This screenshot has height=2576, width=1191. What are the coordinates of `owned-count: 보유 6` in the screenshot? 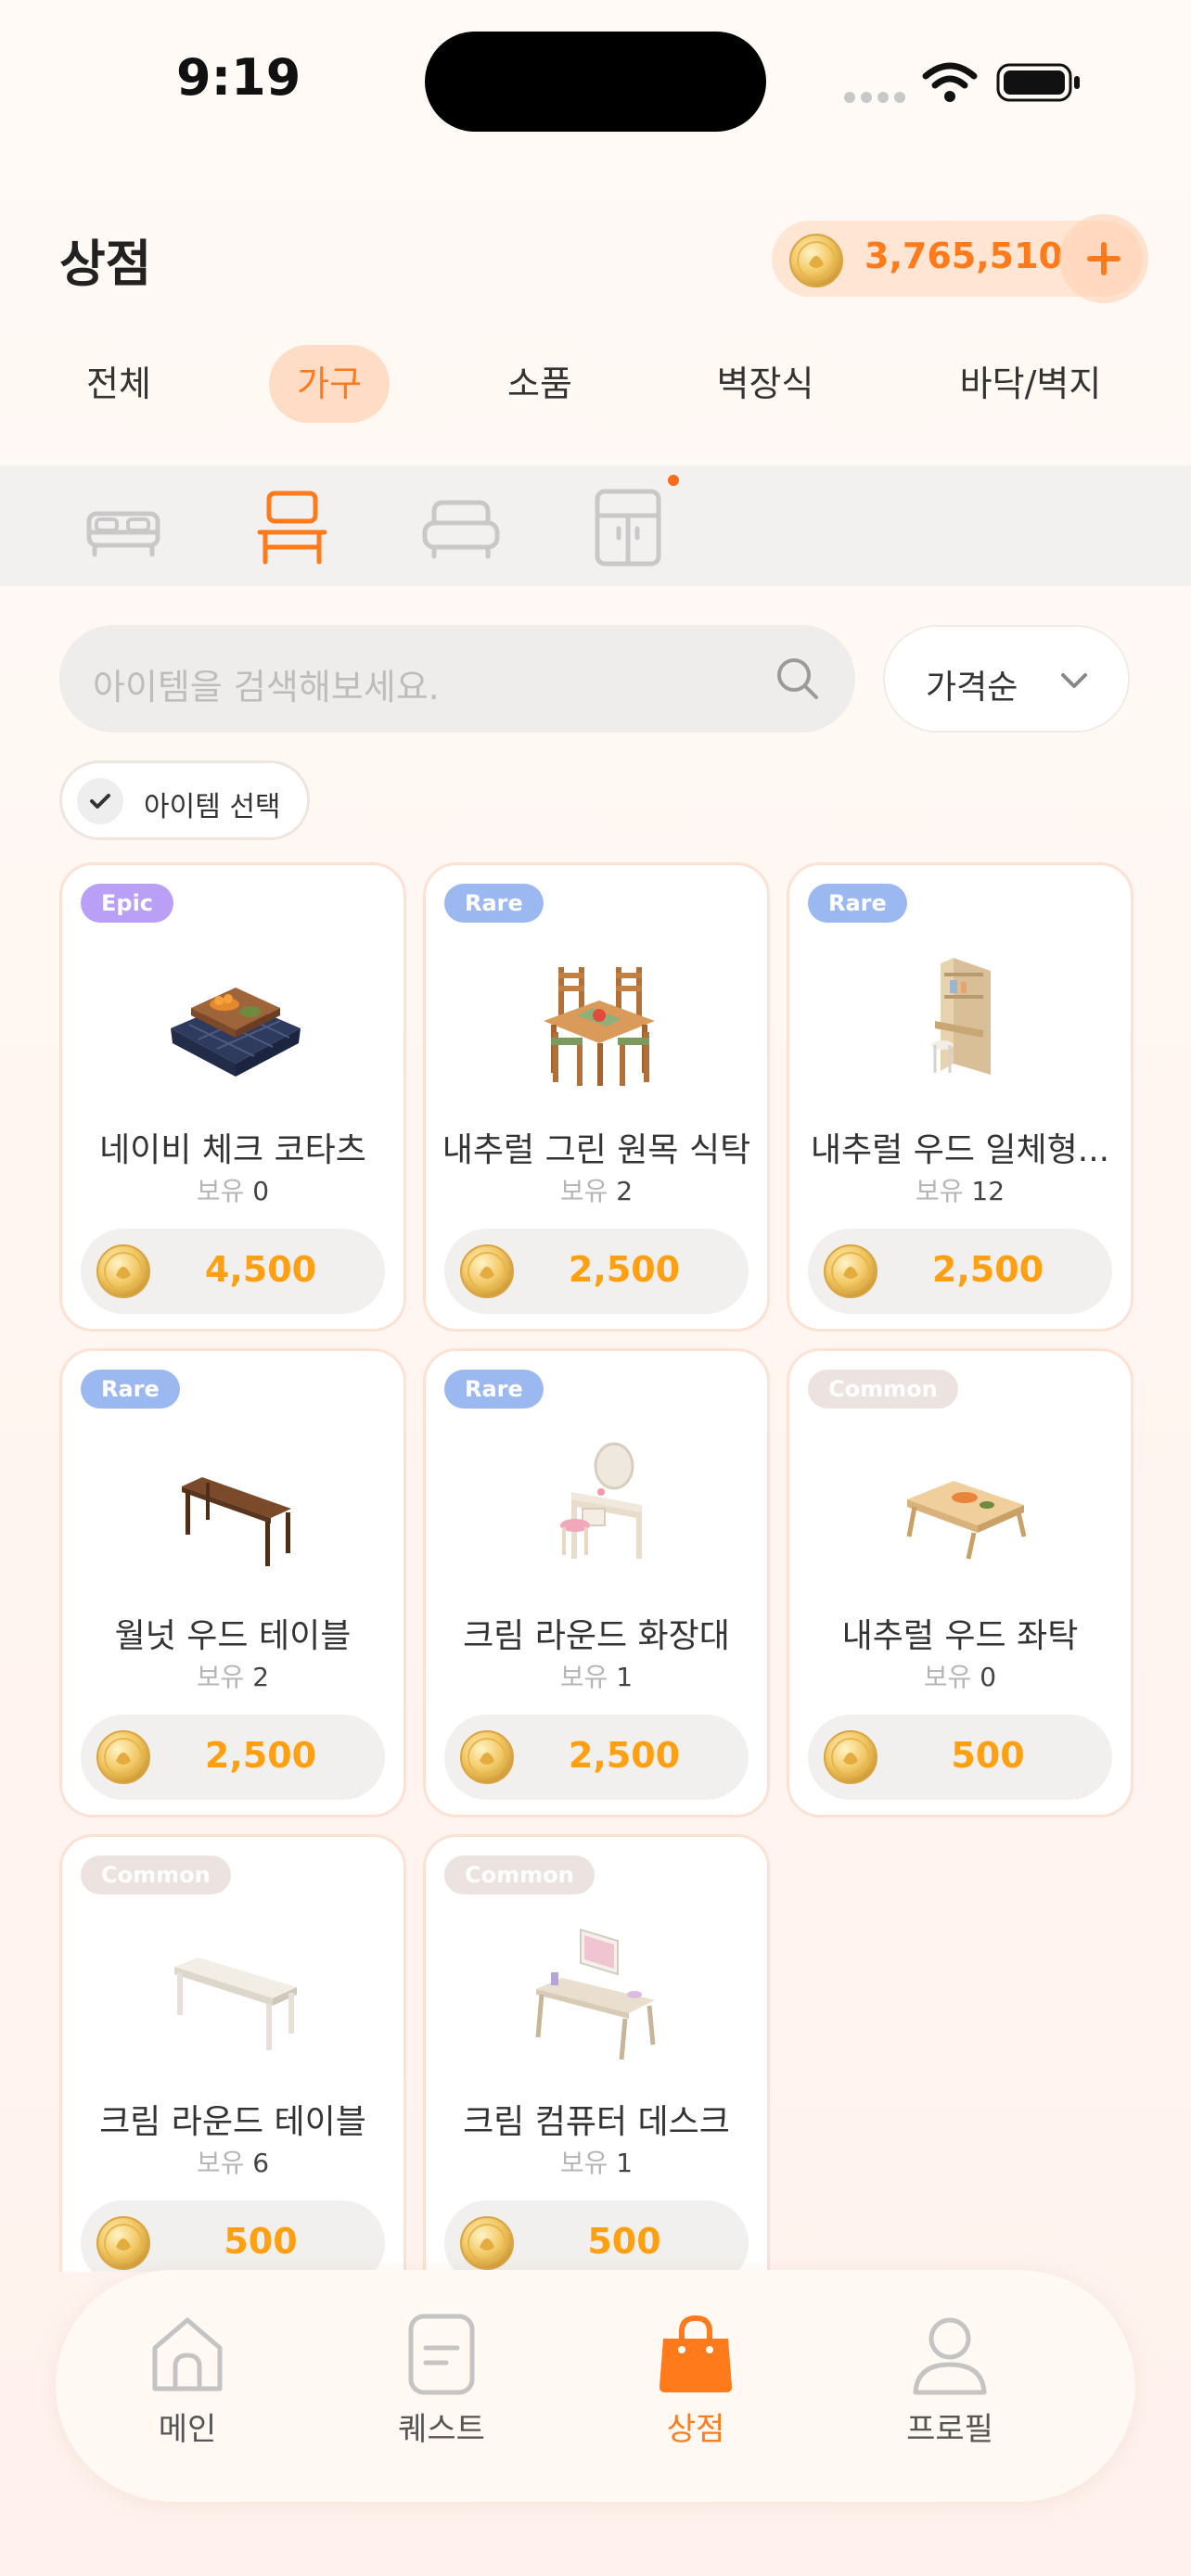 It's located at (233, 2163).